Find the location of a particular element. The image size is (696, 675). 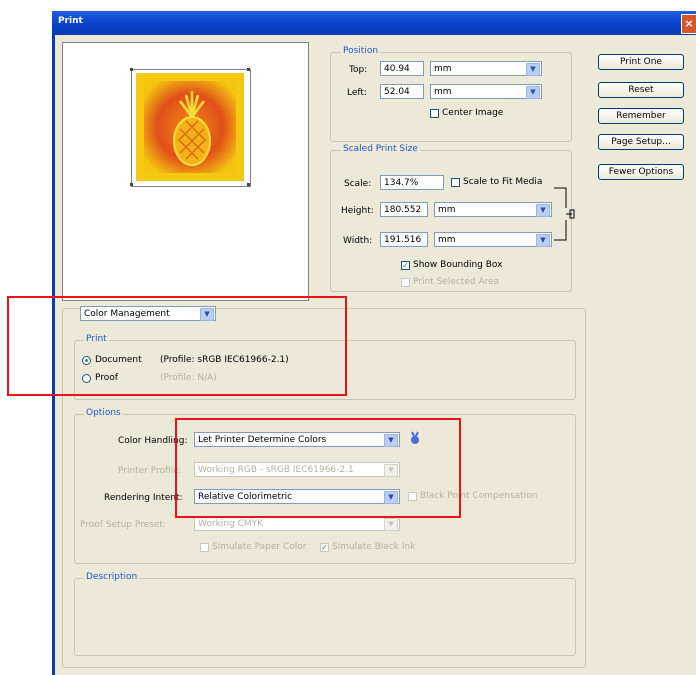

proof-setup-value: Working CMYK is located at coordinates (231, 524).